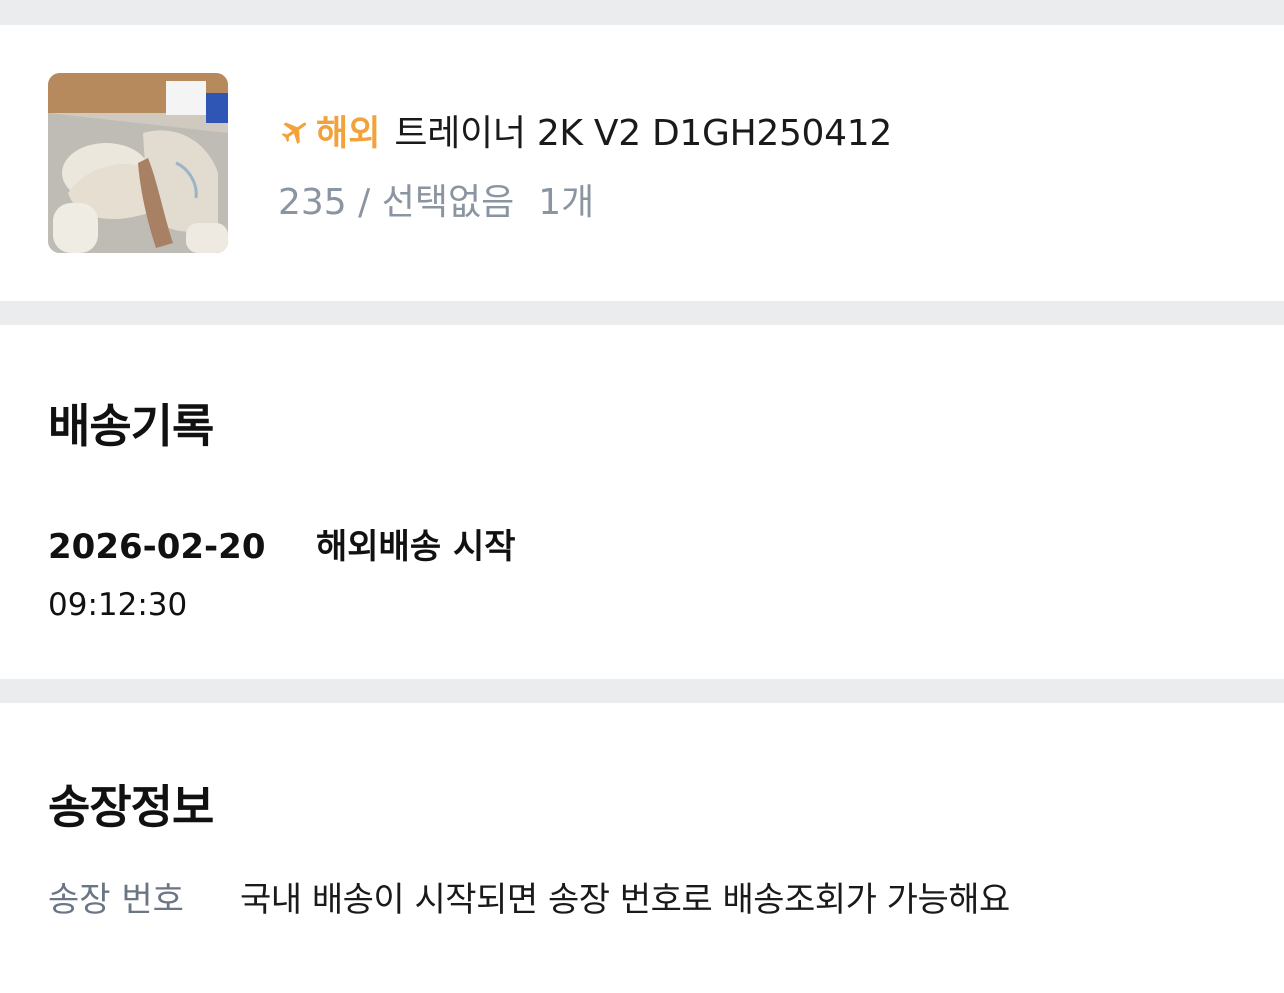 The height and width of the screenshot is (993, 1284). I want to click on invoice-number-value: 국내 배송이 시작되면 송장 번호로 배송조회가 가능해요, so click(625, 900).